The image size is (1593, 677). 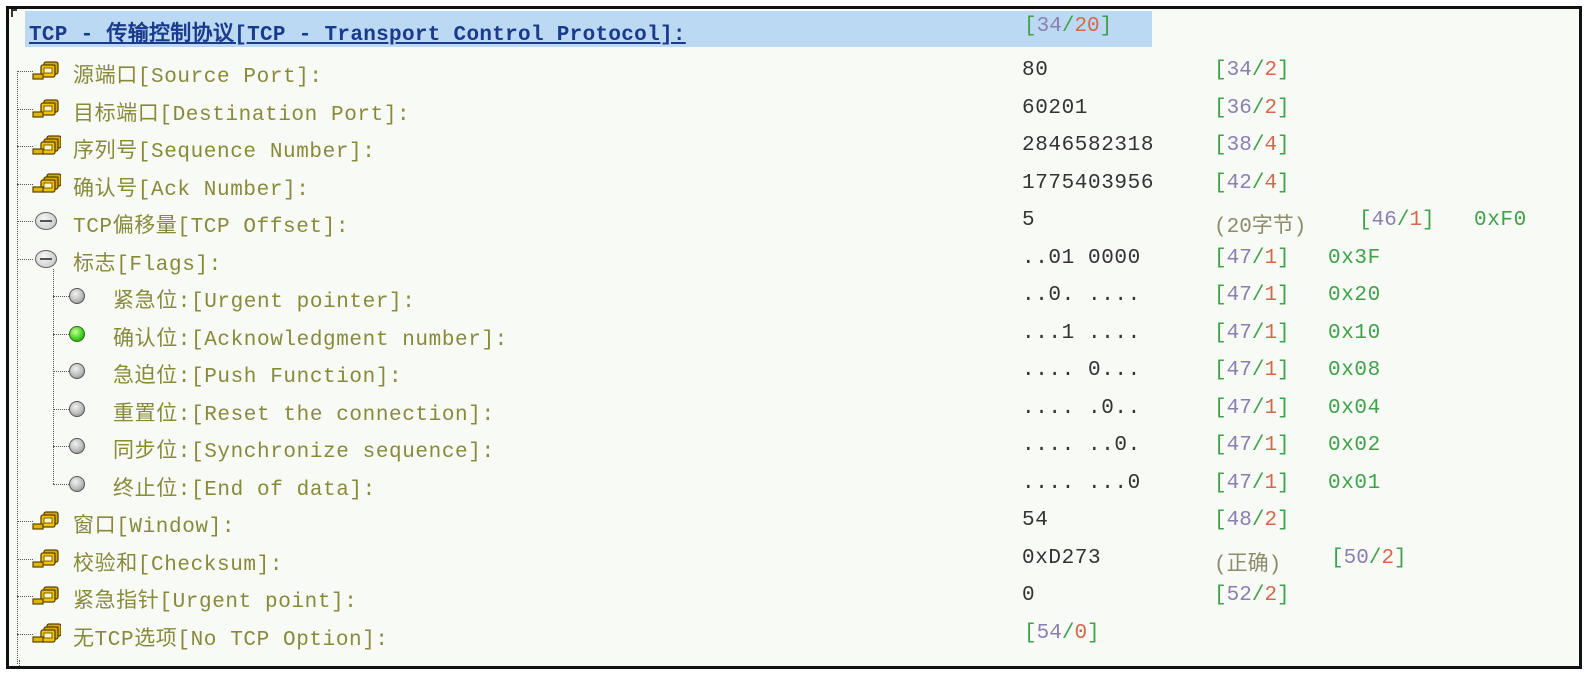 What do you see at coordinates (1062, 558) in the screenshot?
I see `field-value: 0xD273` at bounding box center [1062, 558].